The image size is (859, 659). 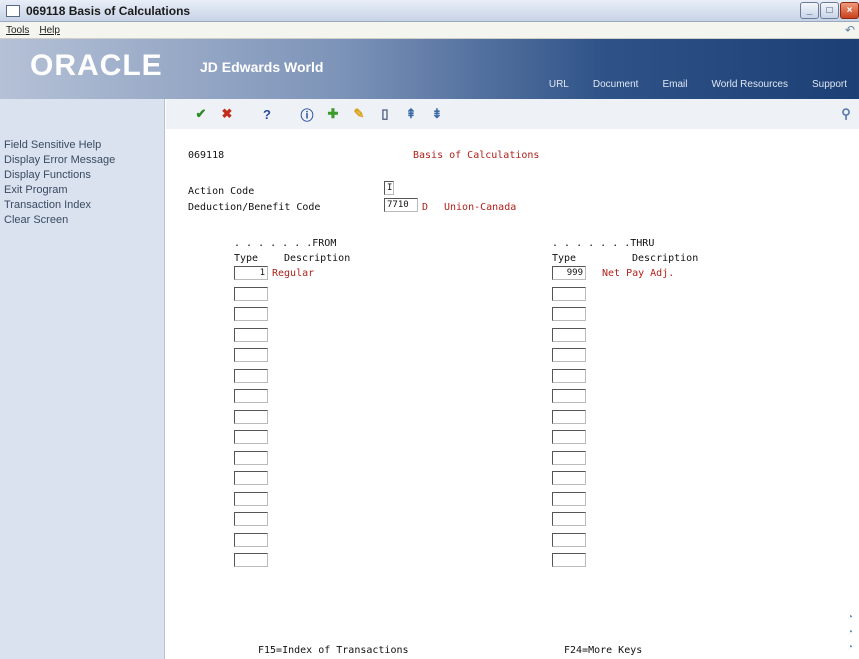 What do you see at coordinates (569, 273) in the screenshot?
I see `thru-type-field: 999` at bounding box center [569, 273].